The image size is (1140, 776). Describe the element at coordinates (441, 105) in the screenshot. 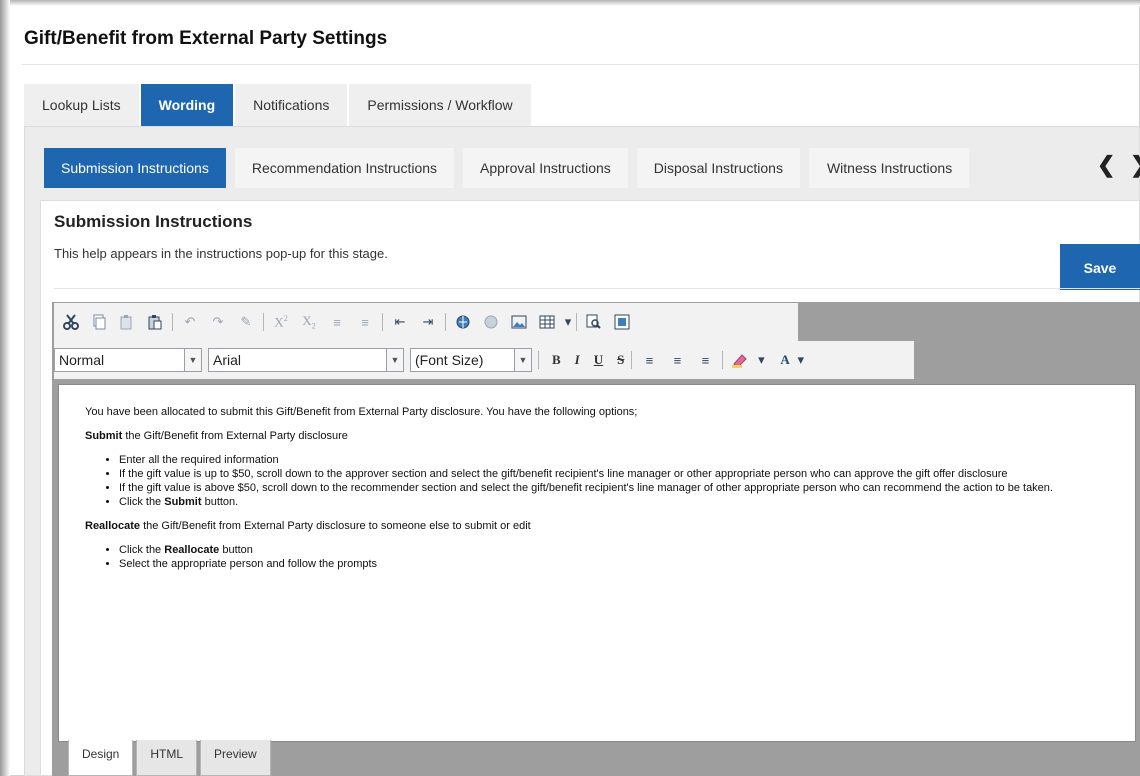

I see `tab-permissions-workflow: Permissions / Workflow` at that location.